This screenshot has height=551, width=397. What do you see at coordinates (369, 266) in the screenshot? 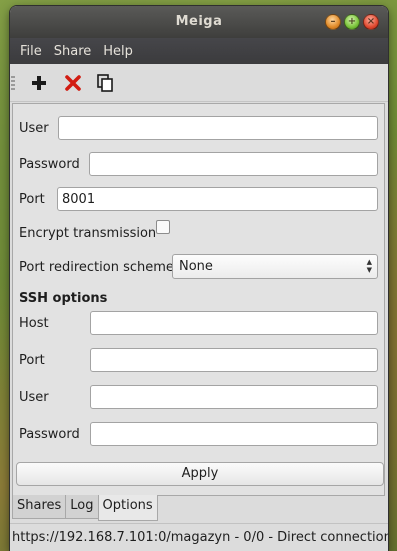
I see `updown-arrows-icon: ▲ ▼` at bounding box center [369, 266].